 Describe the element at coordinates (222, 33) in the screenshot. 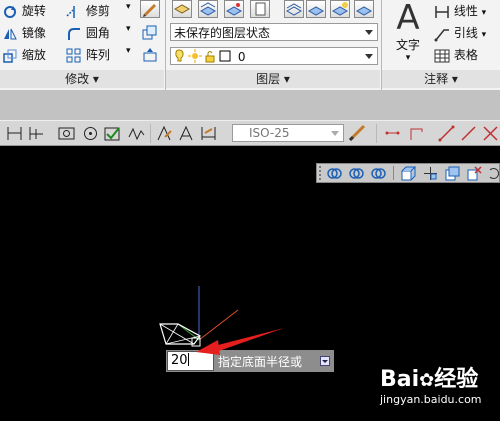

I see `layer-state-value: 未保存的图层状态` at that location.